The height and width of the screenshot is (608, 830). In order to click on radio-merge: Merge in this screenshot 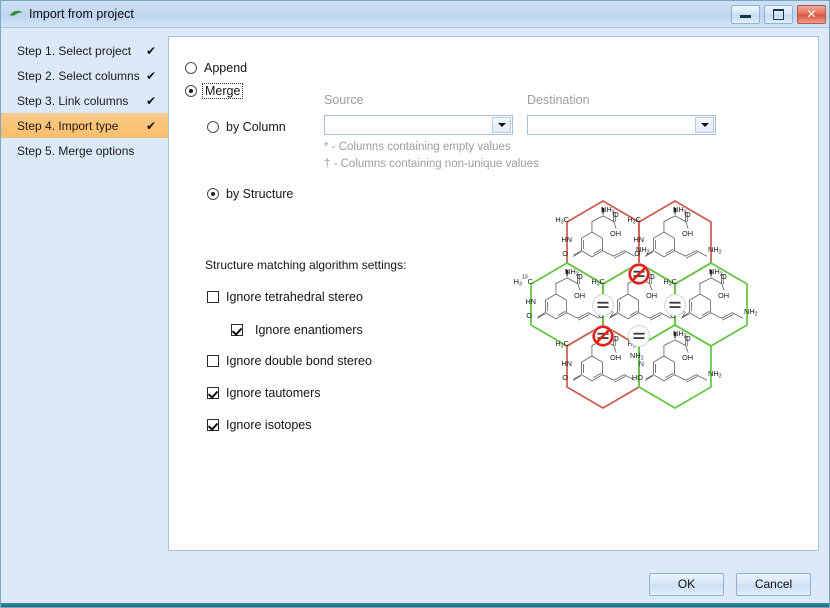, I will do `click(214, 91)`.